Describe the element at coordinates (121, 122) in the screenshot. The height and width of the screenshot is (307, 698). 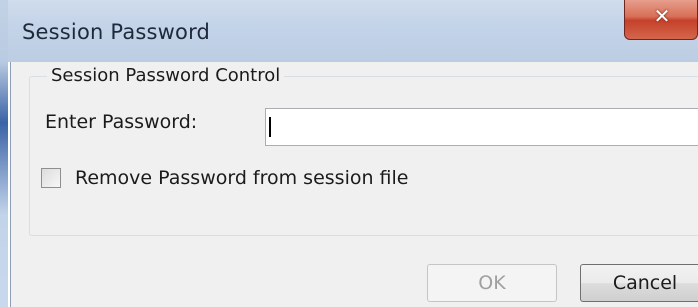
I see `enter-password-label: Enter Password:` at that location.